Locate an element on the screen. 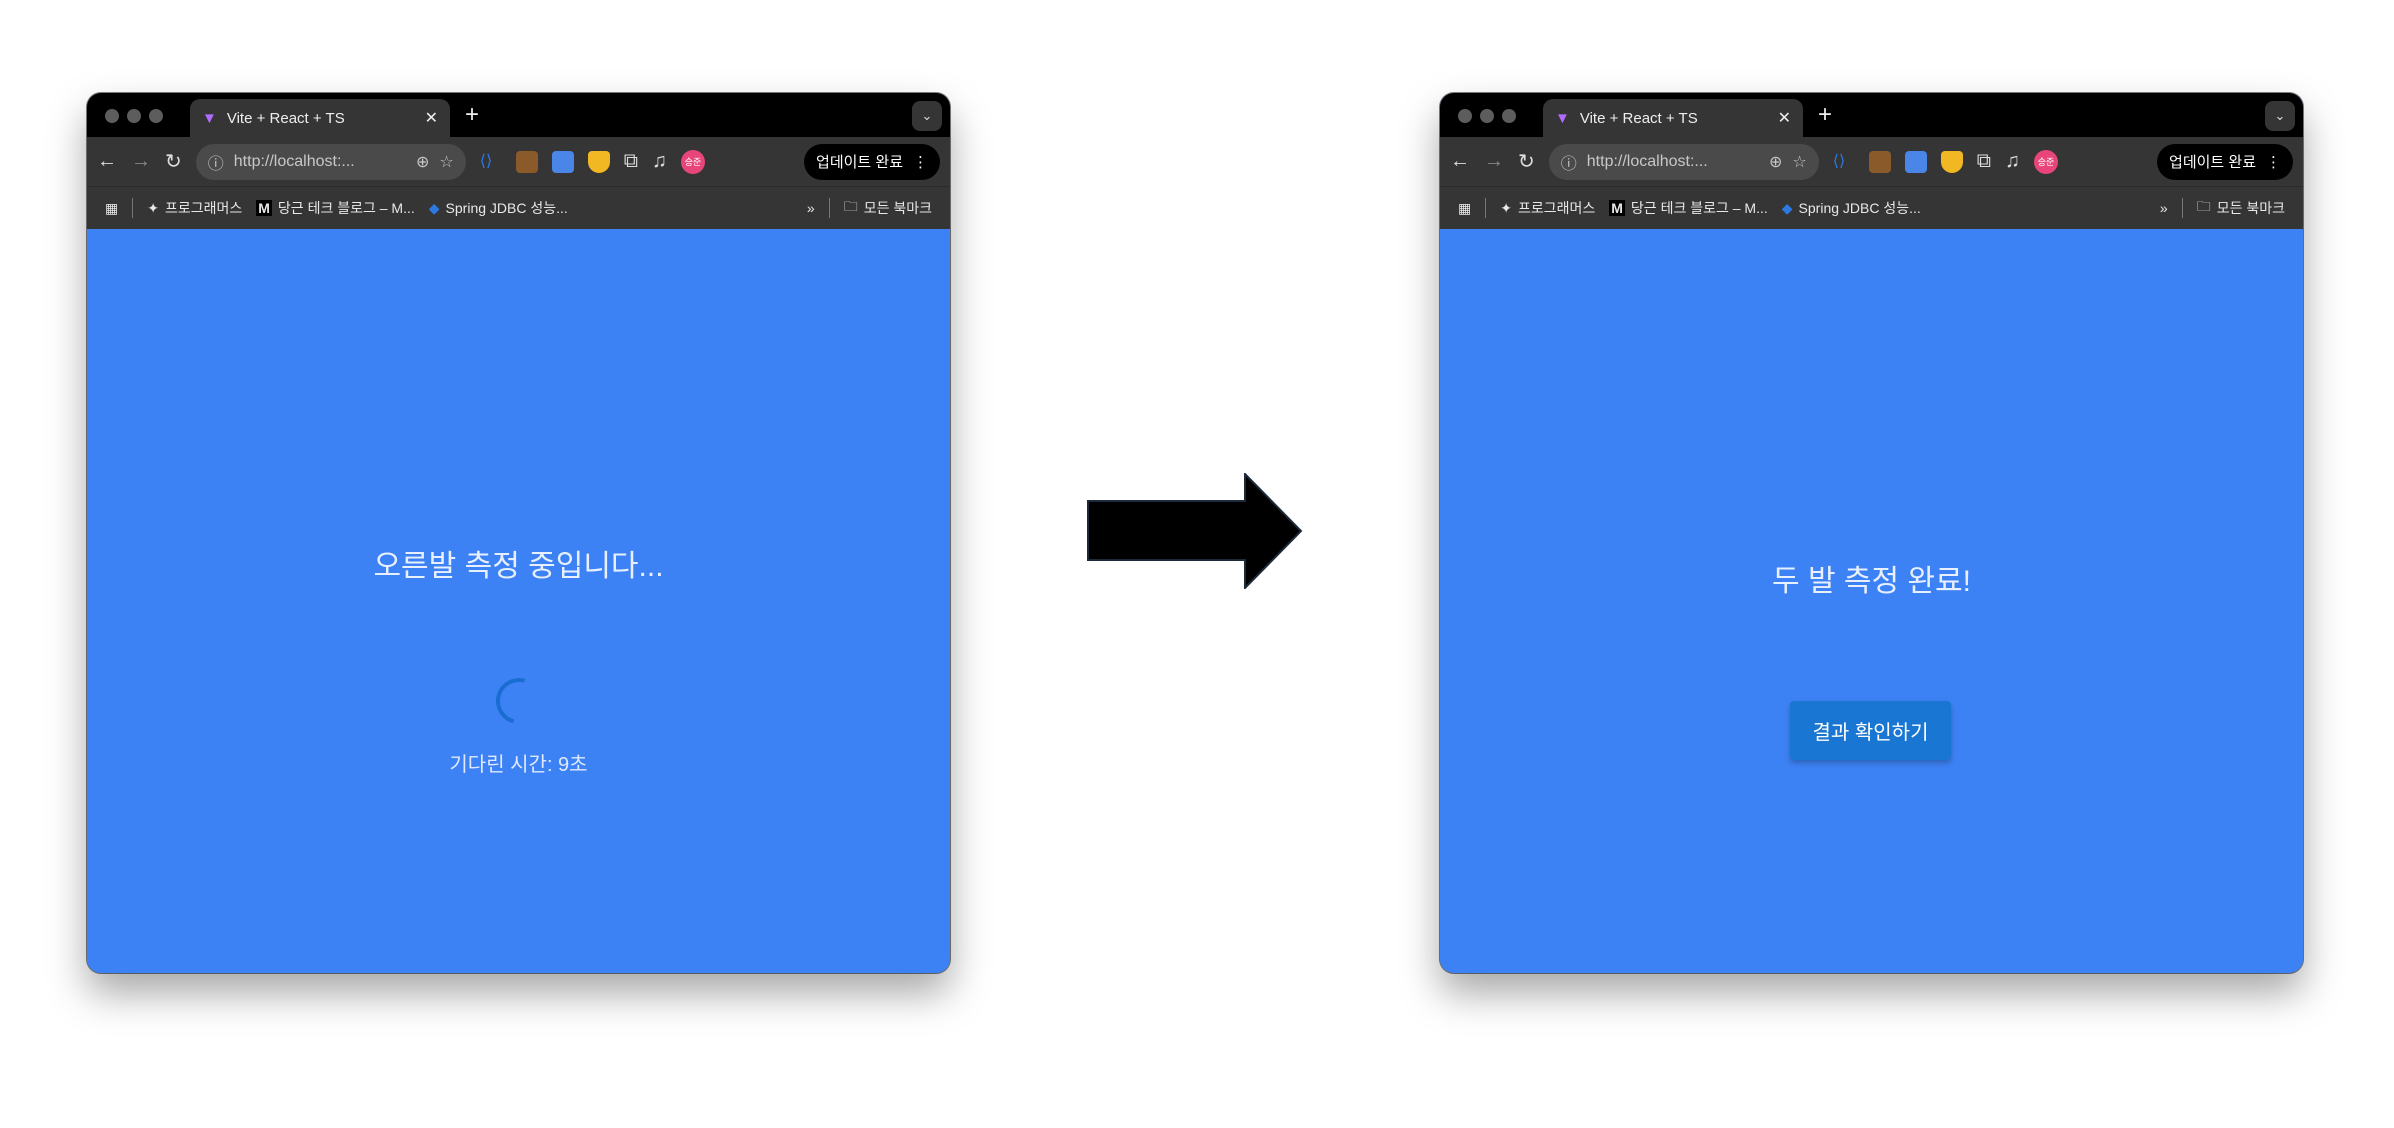 The width and height of the screenshot is (2394, 1128). loading-spinner-icon is located at coordinates (518, 701).